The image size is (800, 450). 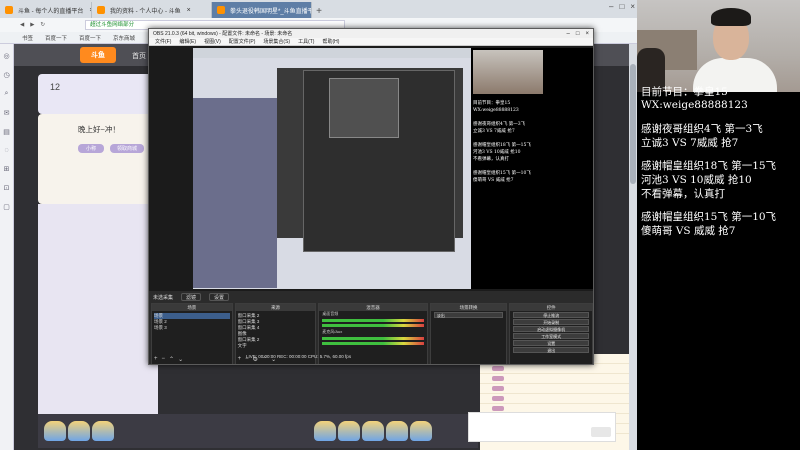 I want to click on overlay-line: 立诚3 VS 7威威 抢7, so click(x=690, y=143).